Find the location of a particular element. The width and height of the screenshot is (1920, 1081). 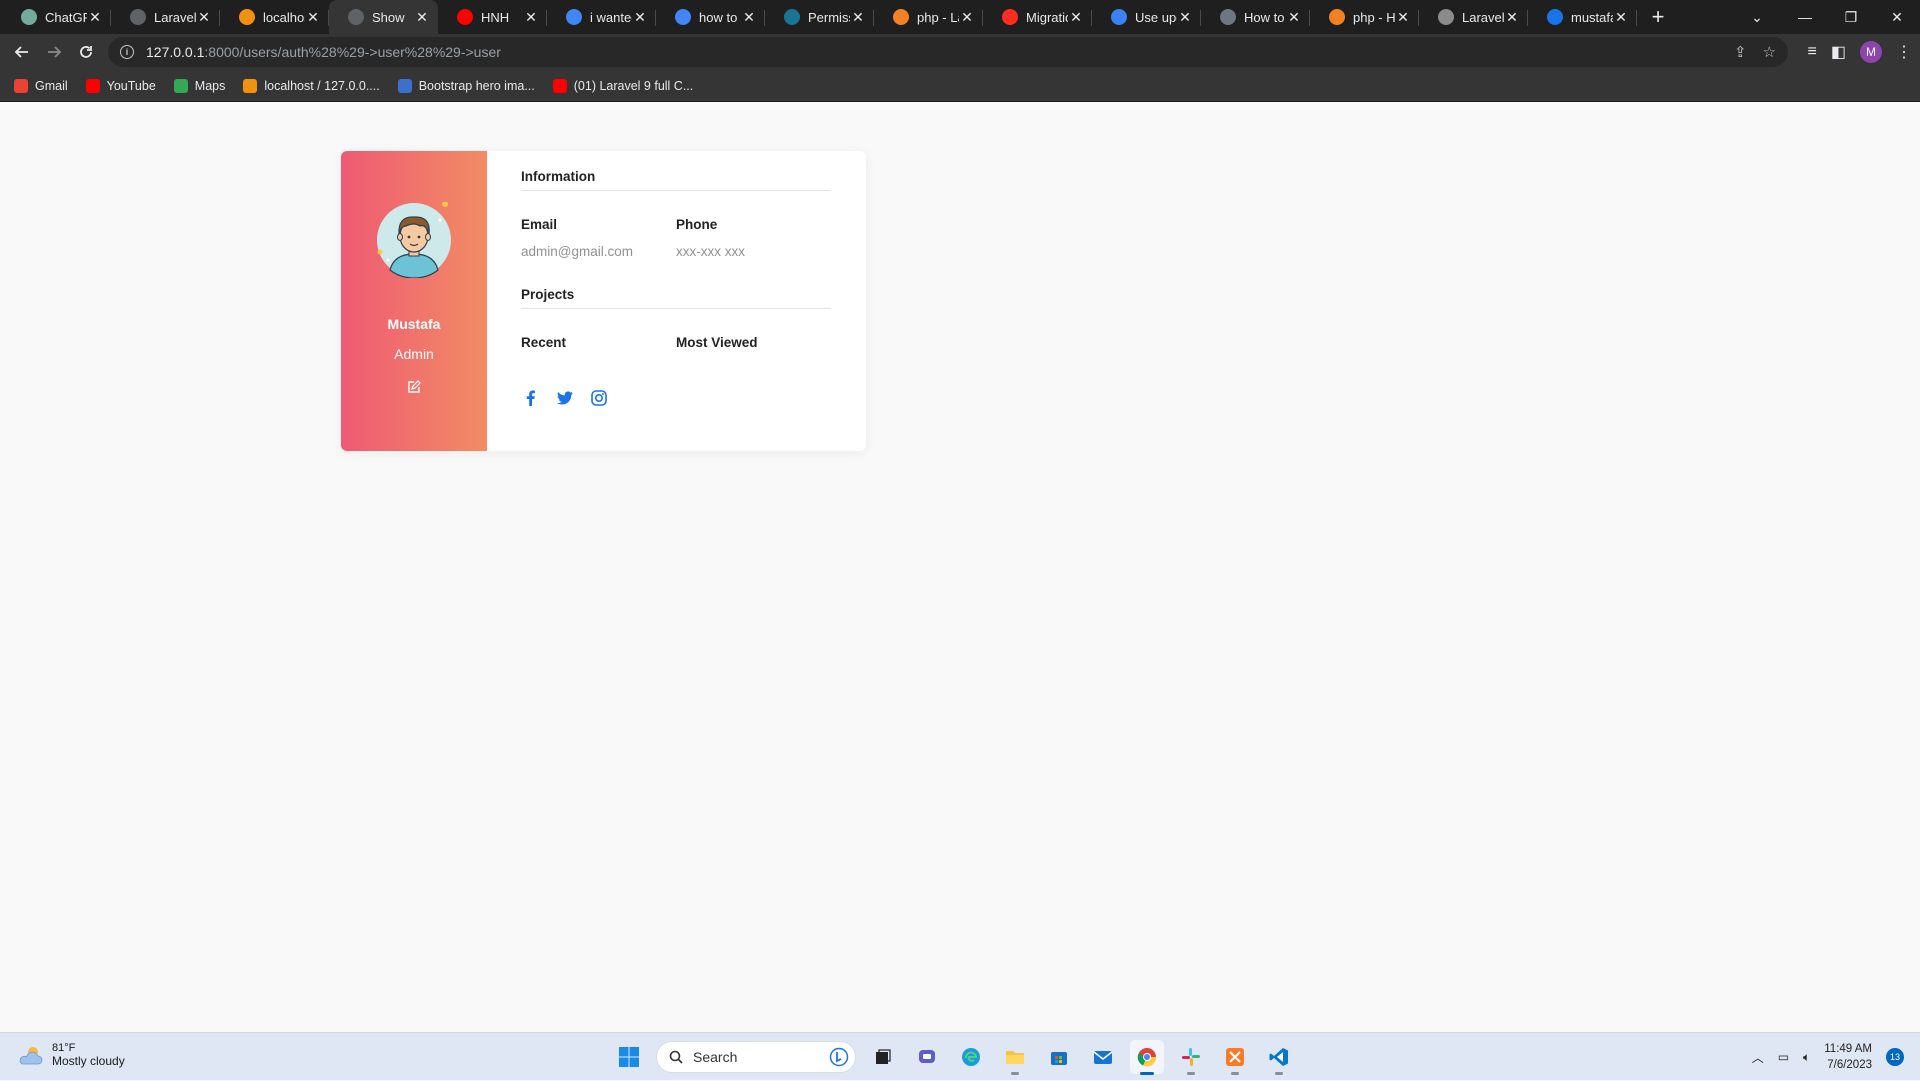

vscode-app is located at coordinates (1279, 1057).